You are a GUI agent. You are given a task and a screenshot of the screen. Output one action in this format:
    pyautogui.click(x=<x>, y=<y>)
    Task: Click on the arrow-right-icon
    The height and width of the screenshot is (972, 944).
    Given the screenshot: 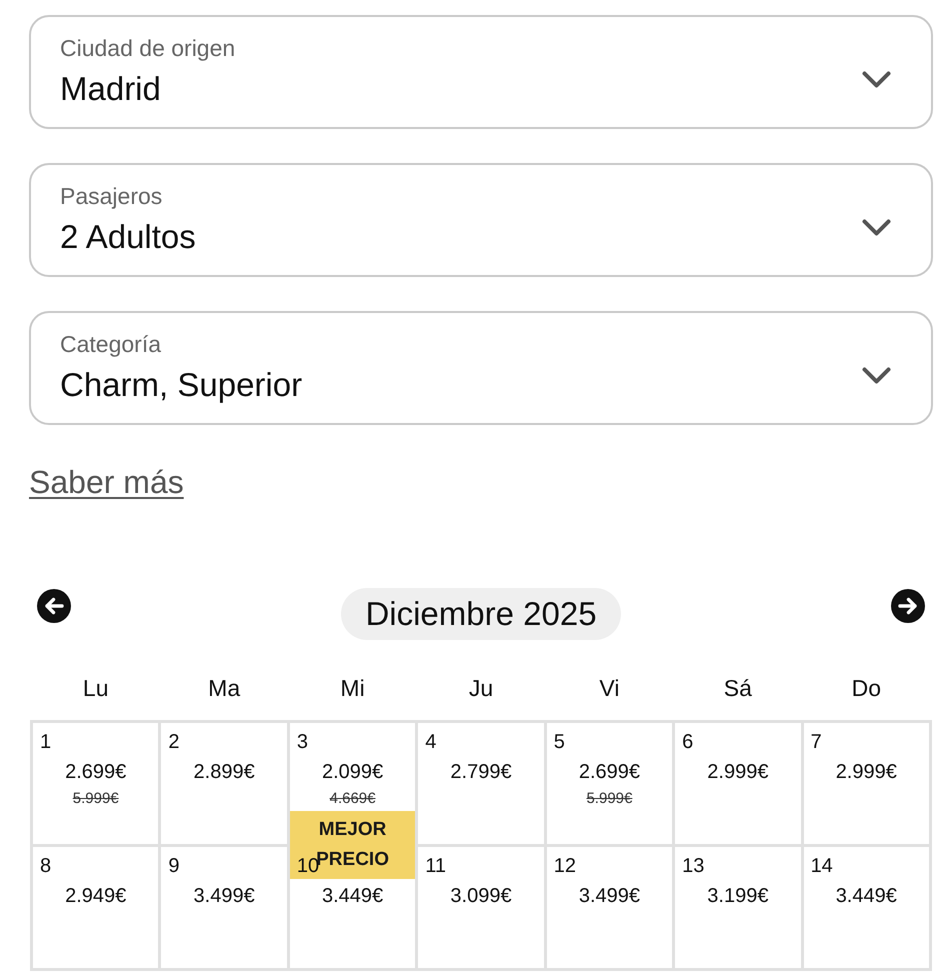 What is the action you would take?
    pyautogui.click(x=908, y=606)
    